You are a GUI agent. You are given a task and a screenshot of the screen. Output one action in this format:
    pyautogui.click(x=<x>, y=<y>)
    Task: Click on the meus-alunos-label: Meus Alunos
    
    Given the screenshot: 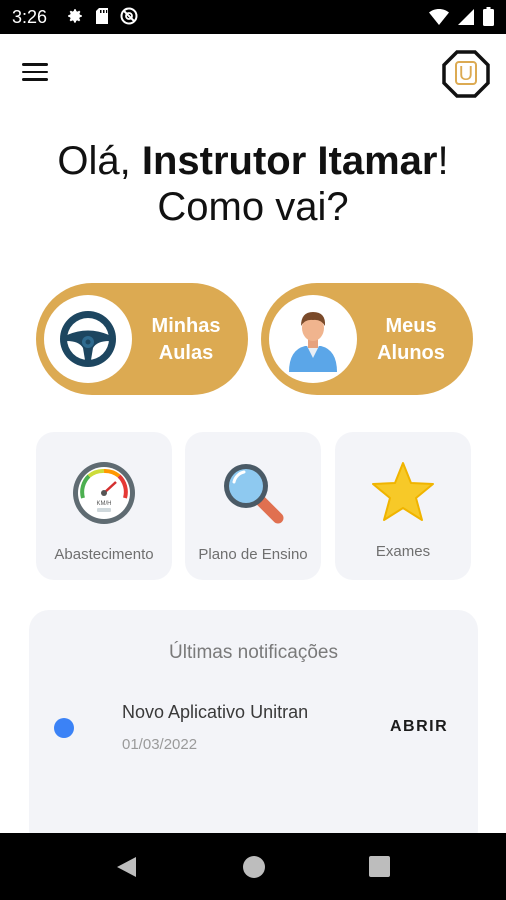 What is the action you would take?
    pyautogui.click(x=411, y=340)
    